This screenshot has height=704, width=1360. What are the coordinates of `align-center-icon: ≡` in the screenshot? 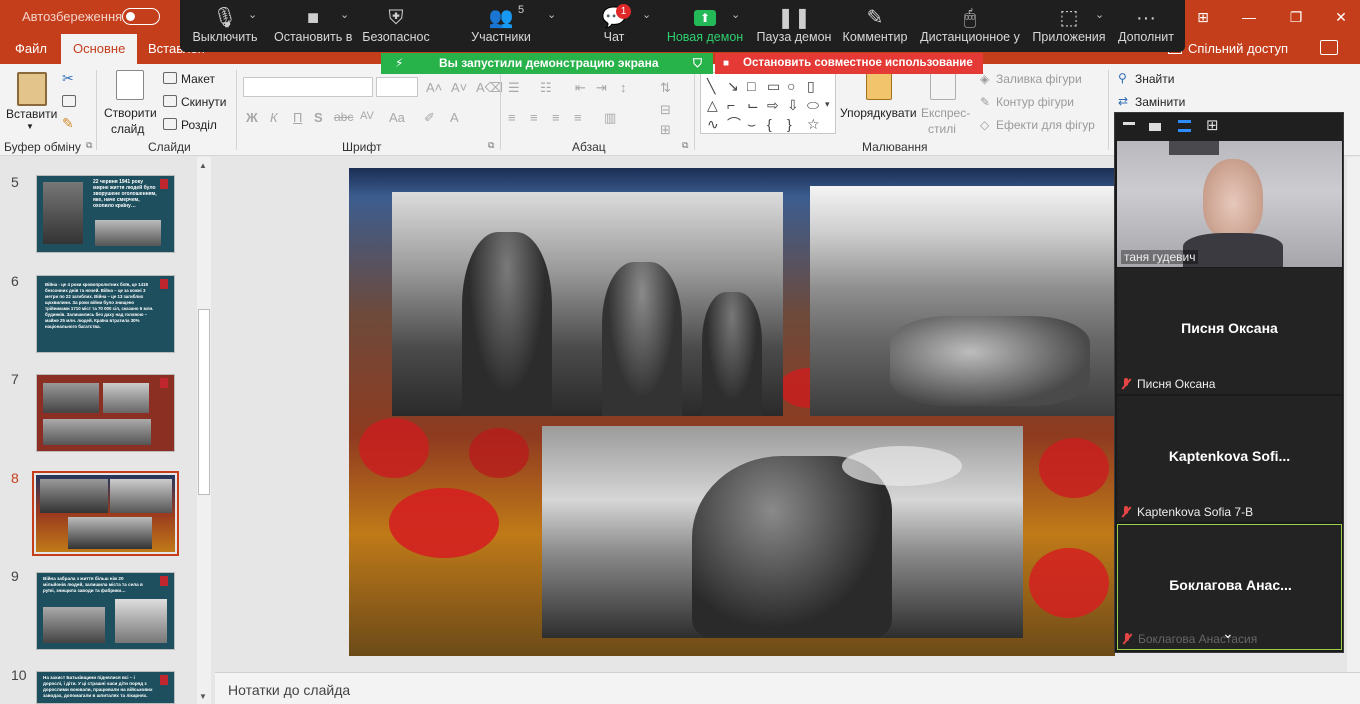 It's located at (534, 117).